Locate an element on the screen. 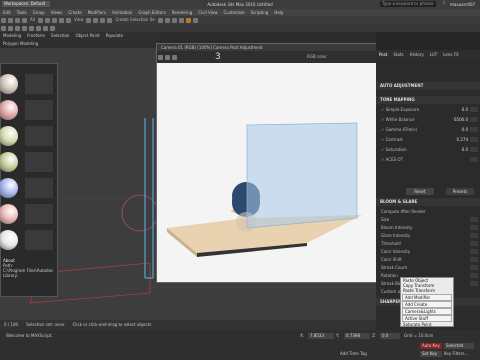 The width and height of the screenshot is (480, 360). bloom-row: Glare Intensity is located at coordinates (428, 235).